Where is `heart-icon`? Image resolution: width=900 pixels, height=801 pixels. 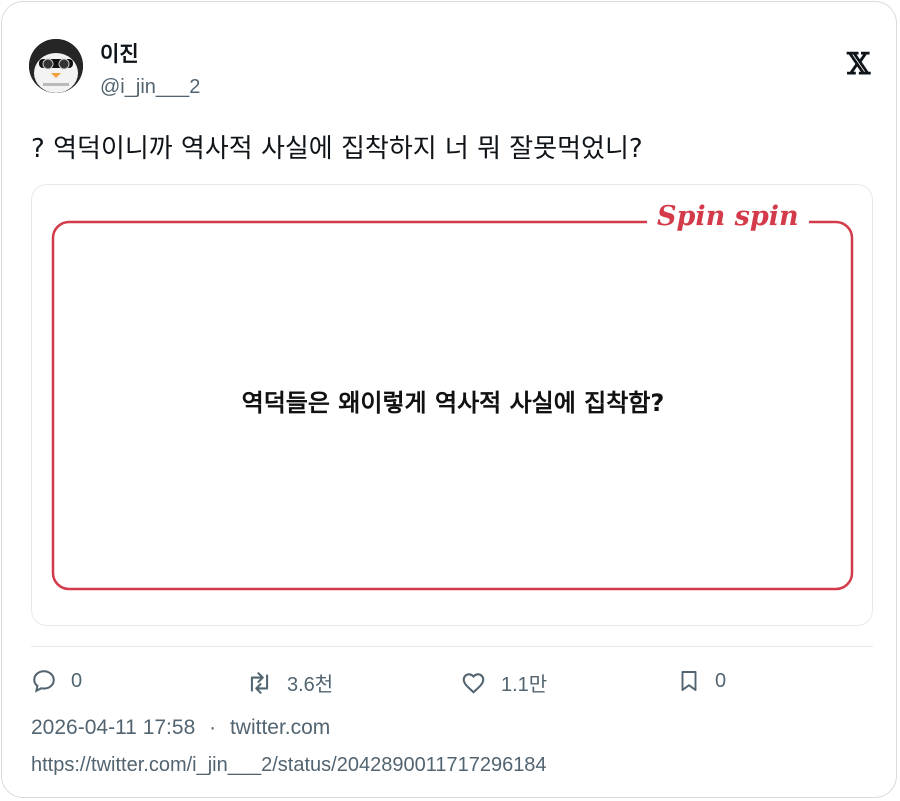
heart-icon is located at coordinates (473, 683).